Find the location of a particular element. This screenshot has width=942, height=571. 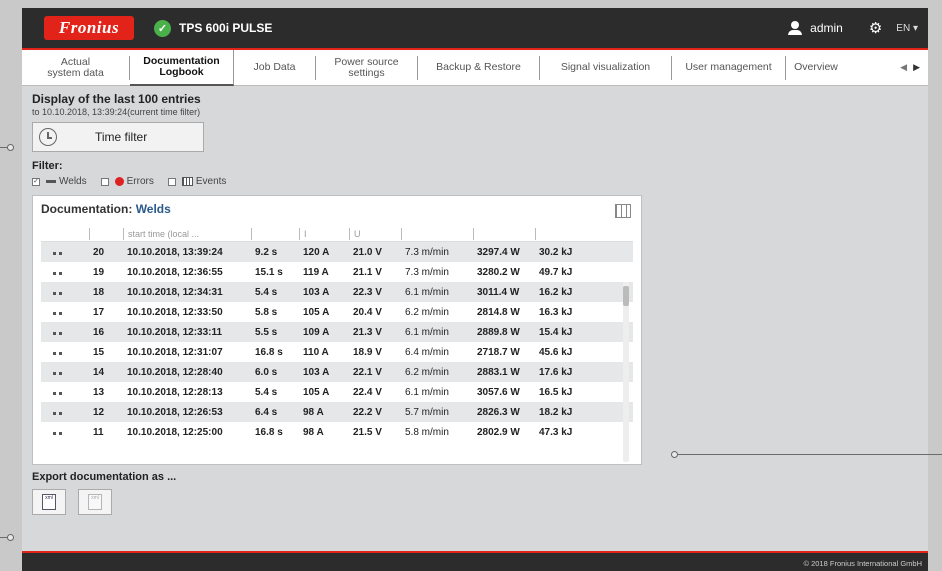

column-settings-icon is located at coordinates (623, 211).